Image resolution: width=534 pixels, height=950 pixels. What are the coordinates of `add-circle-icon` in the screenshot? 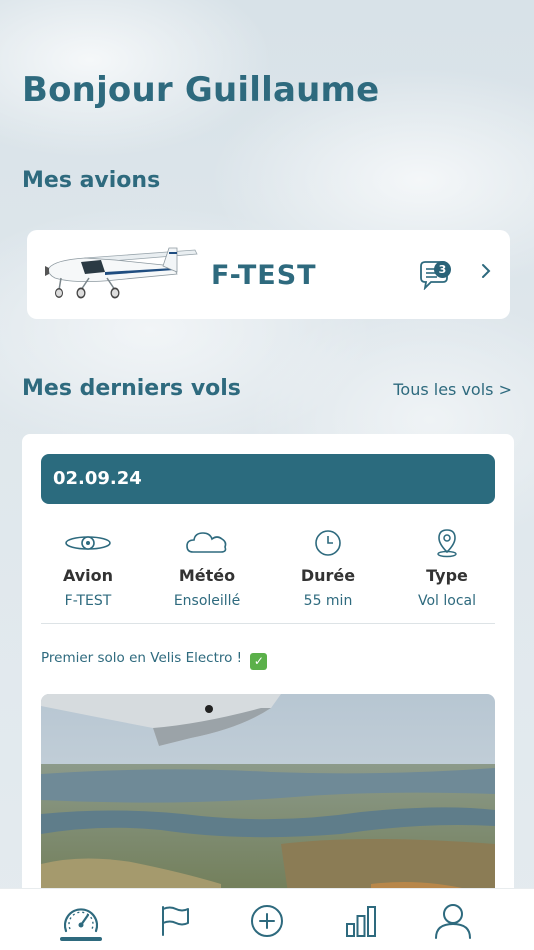 It's located at (267, 921).